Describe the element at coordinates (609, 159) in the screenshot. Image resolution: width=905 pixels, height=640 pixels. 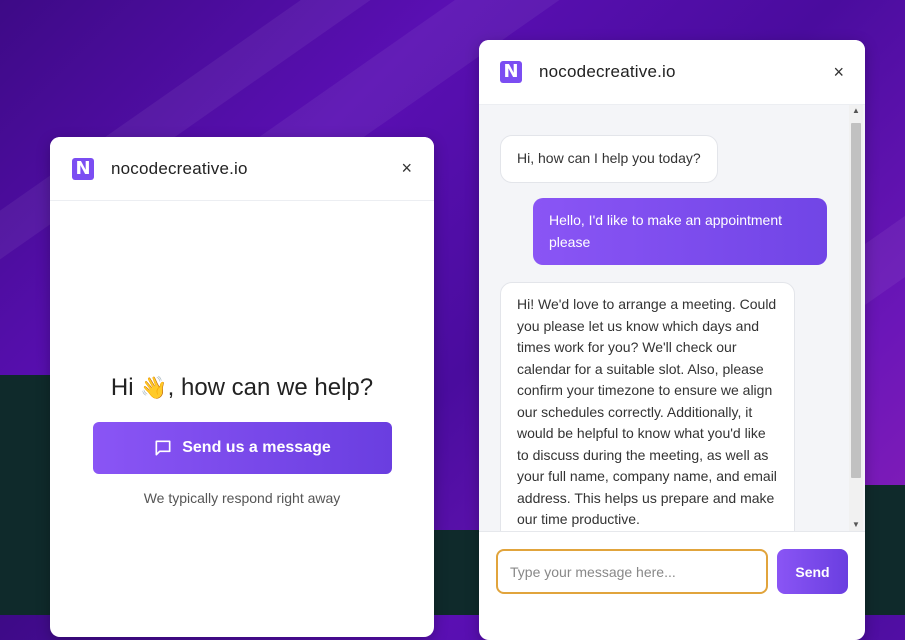
I see `bot-message: Hi, how can I help you today?` at that location.